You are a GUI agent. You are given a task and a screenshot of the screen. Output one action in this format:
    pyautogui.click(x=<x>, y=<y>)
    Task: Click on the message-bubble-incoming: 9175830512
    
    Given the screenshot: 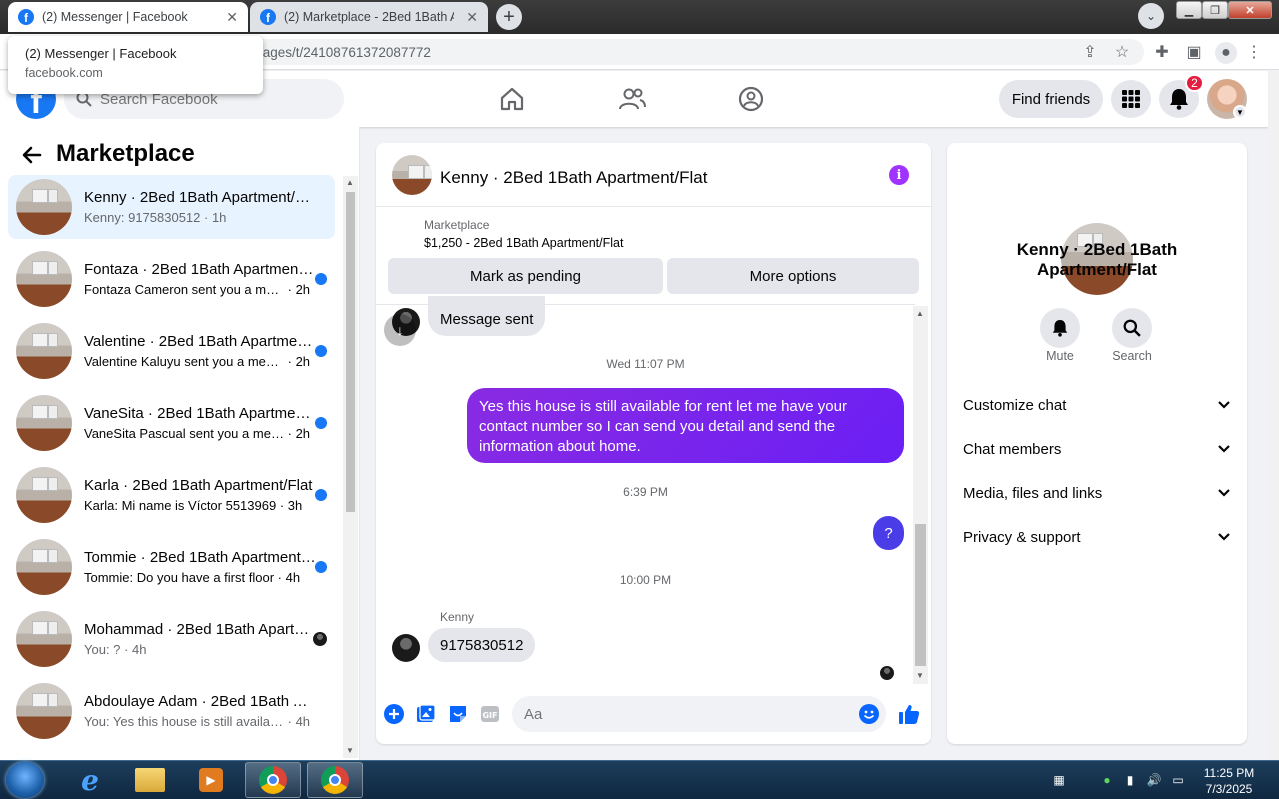 What is the action you would take?
    pyautogui.click(x=482, y=645)
    